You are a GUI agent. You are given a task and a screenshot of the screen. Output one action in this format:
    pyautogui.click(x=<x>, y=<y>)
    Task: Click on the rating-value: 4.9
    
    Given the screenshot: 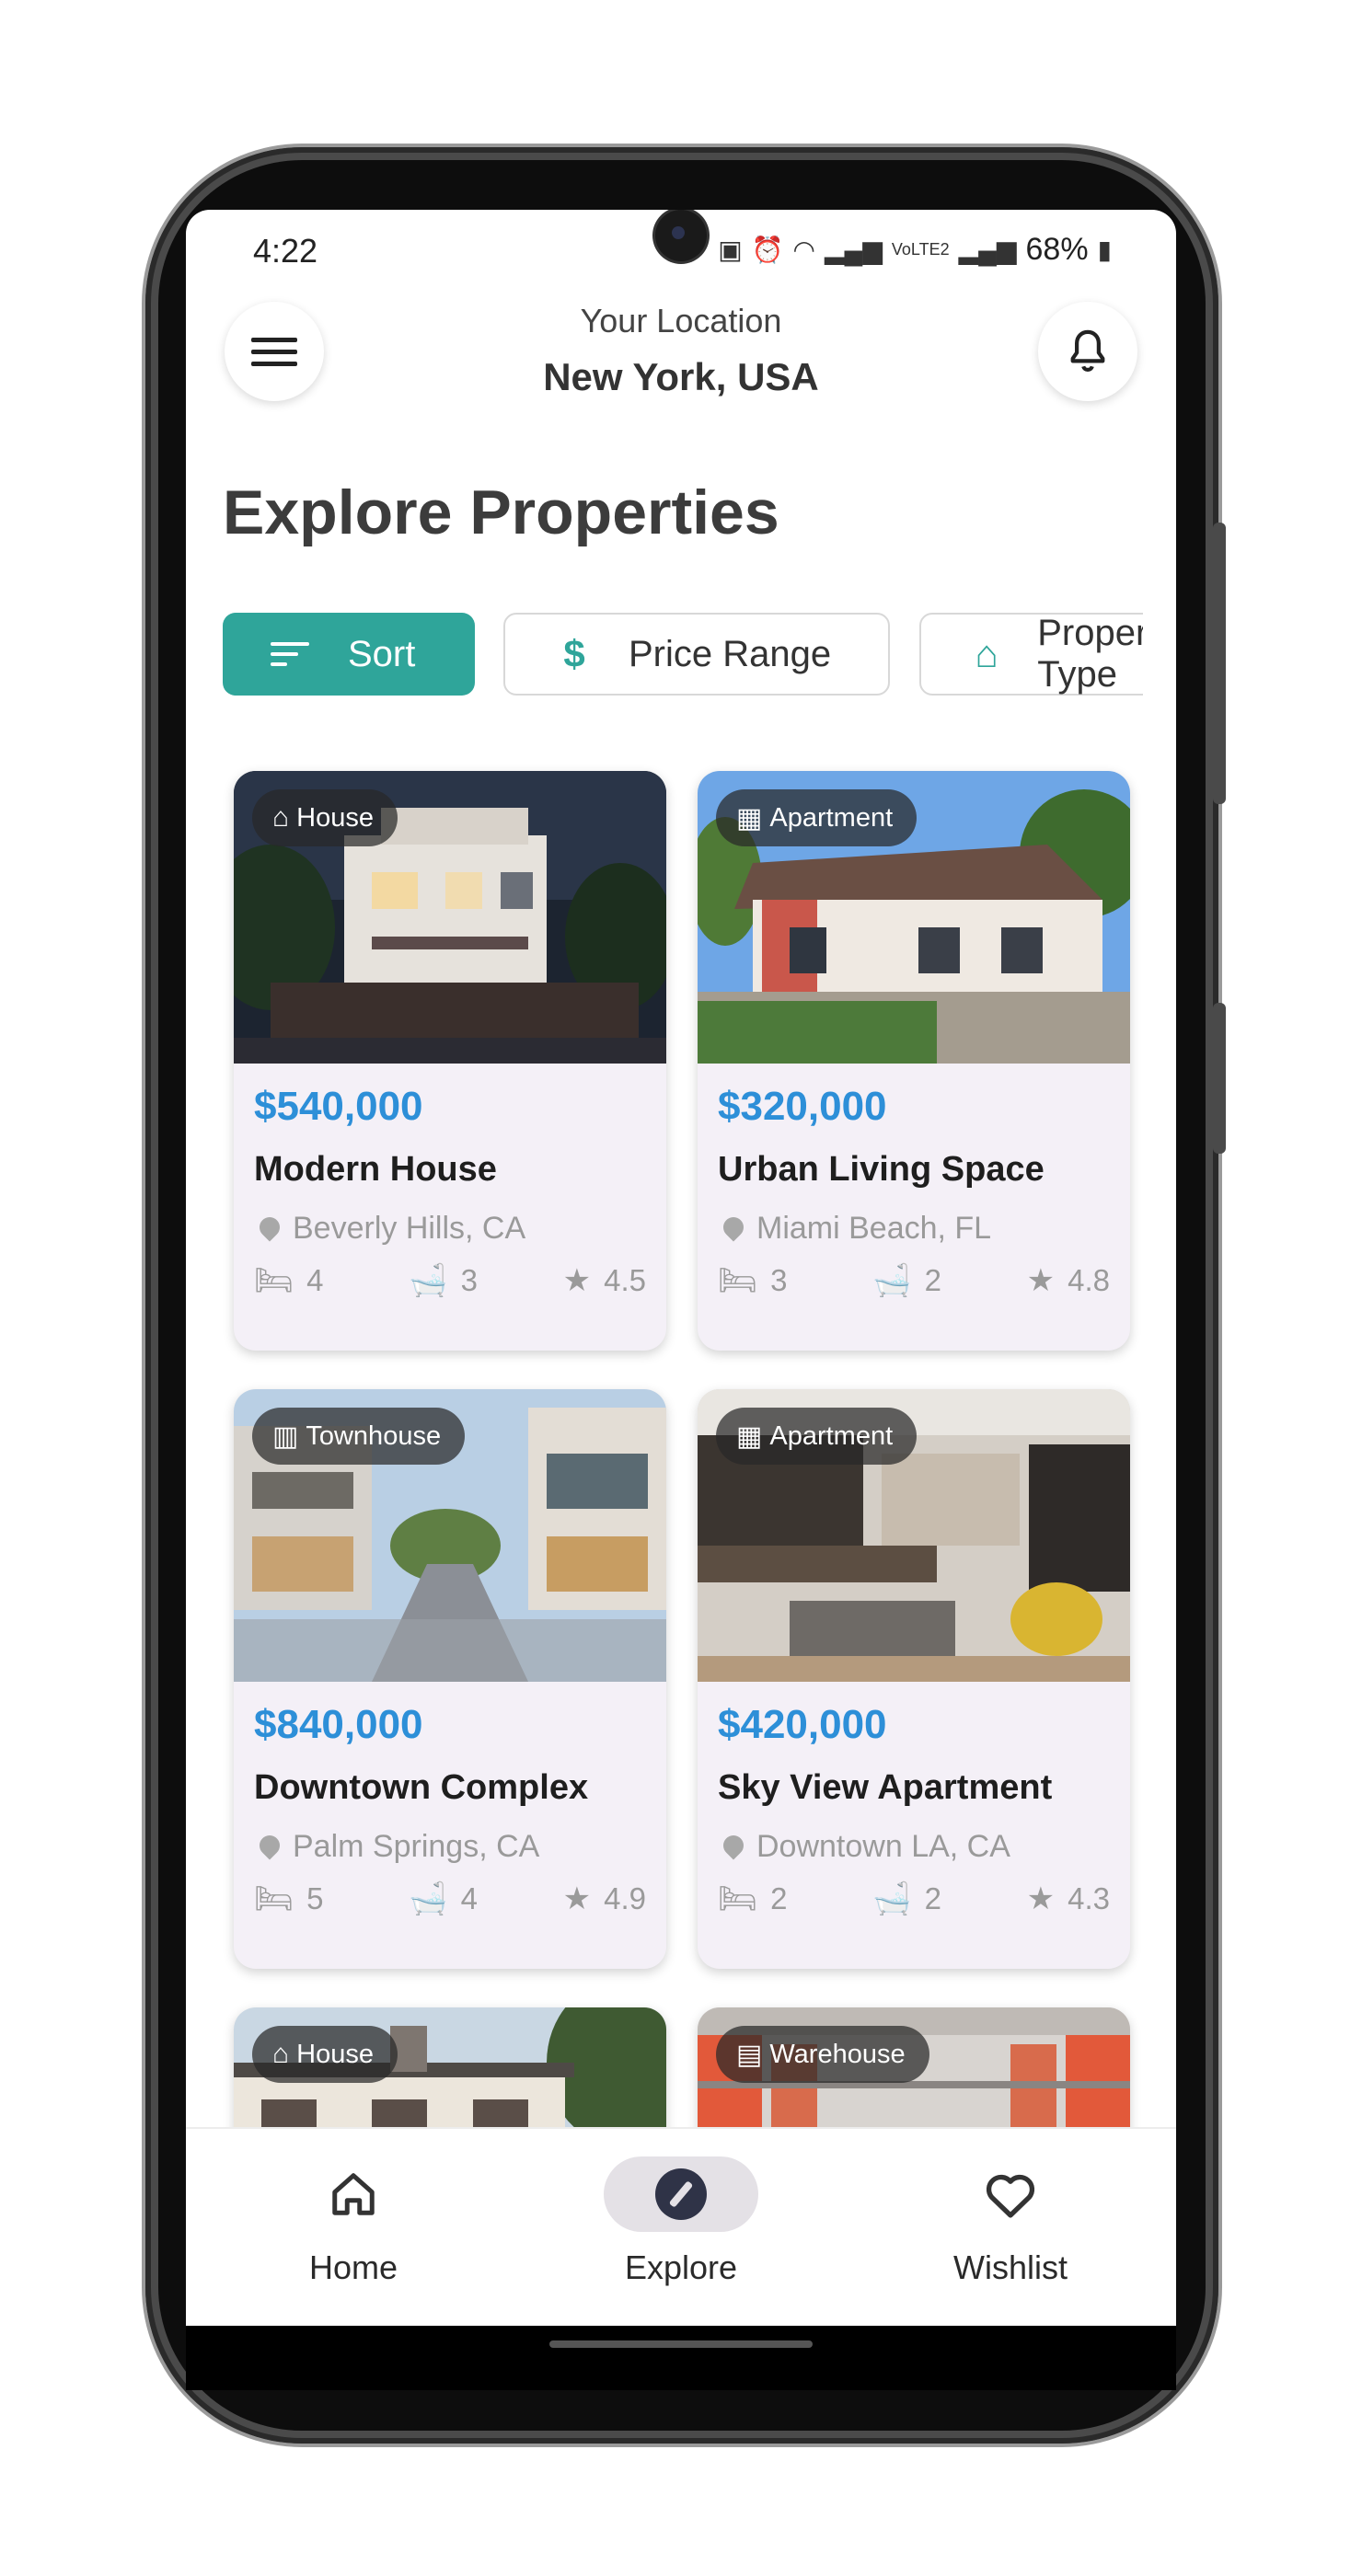 What is the action you would take?
    pyautogui.click(x=625, y=1898)
    